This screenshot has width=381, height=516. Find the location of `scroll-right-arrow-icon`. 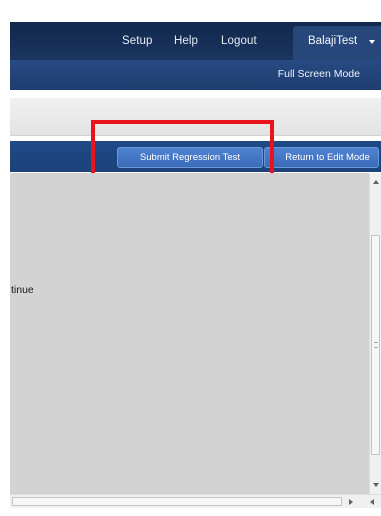

scroll-right-arrow-icon is located at coordinates (351, 502).